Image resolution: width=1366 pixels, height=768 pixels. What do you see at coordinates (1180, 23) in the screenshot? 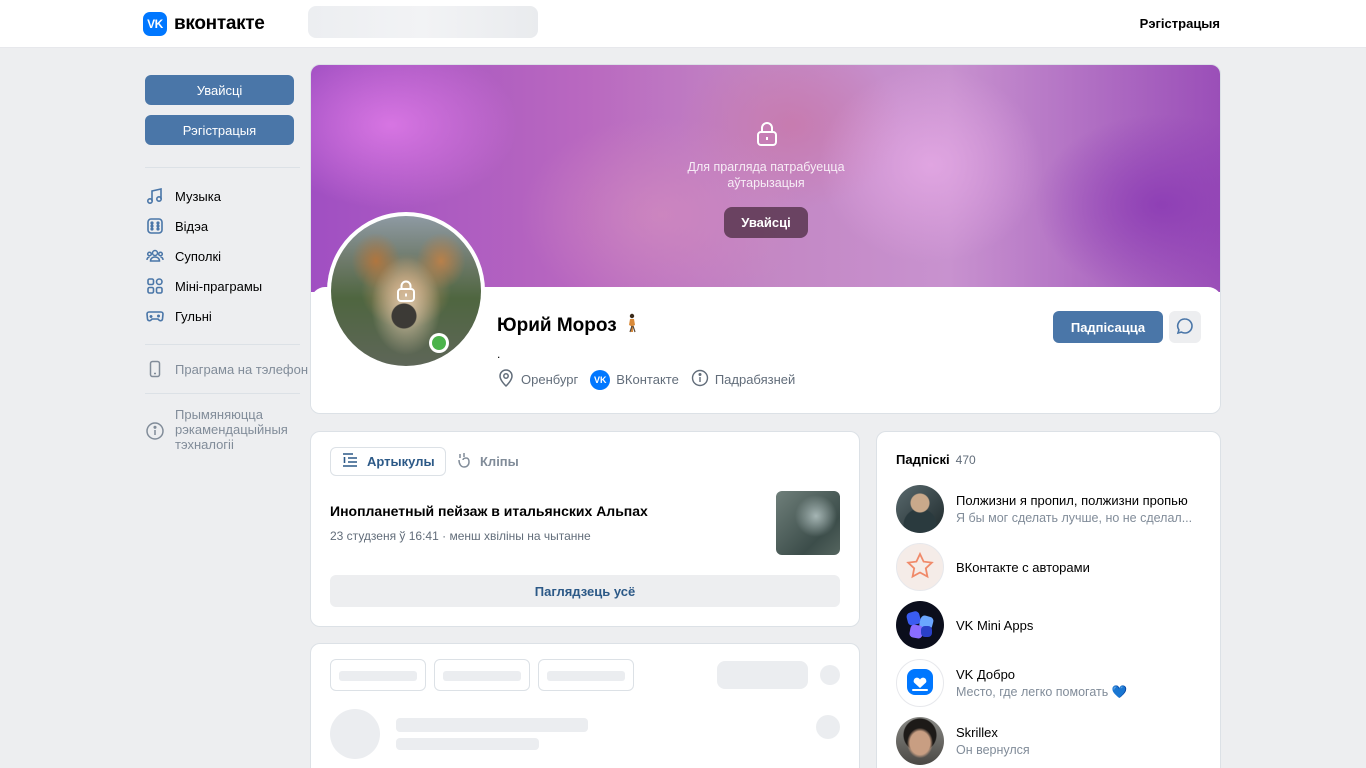
I see `header-register-link: Рэгістрацыя` at bounding box center [1180, 23].